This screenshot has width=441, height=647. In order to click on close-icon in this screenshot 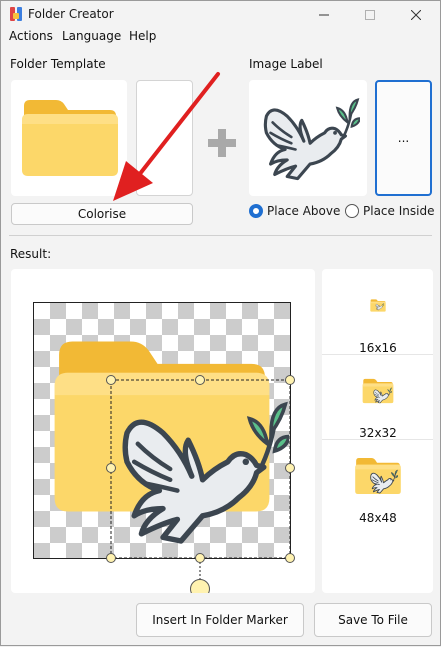, I will do `click(416, 14)`.